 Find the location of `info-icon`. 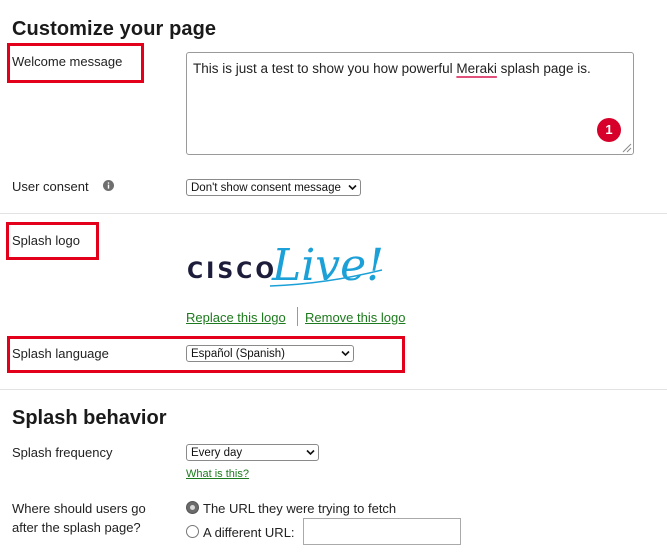

info-icon is located at coordinates (108, 185).